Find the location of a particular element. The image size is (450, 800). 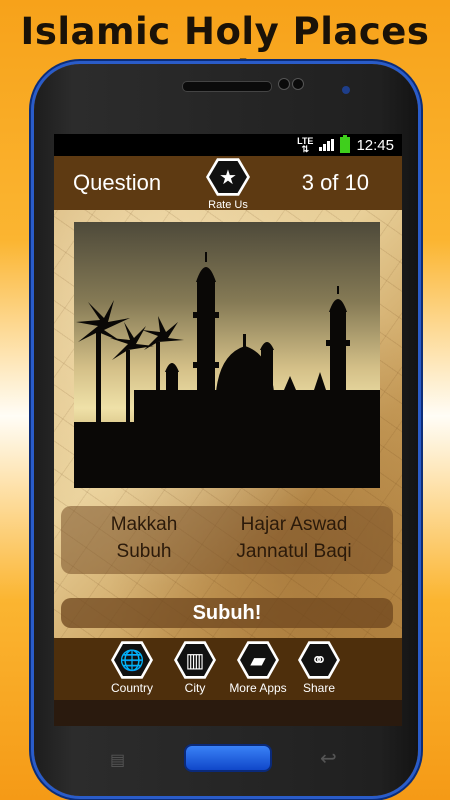

question-progress: 3 of 10 is located at coordinates (335, 182).